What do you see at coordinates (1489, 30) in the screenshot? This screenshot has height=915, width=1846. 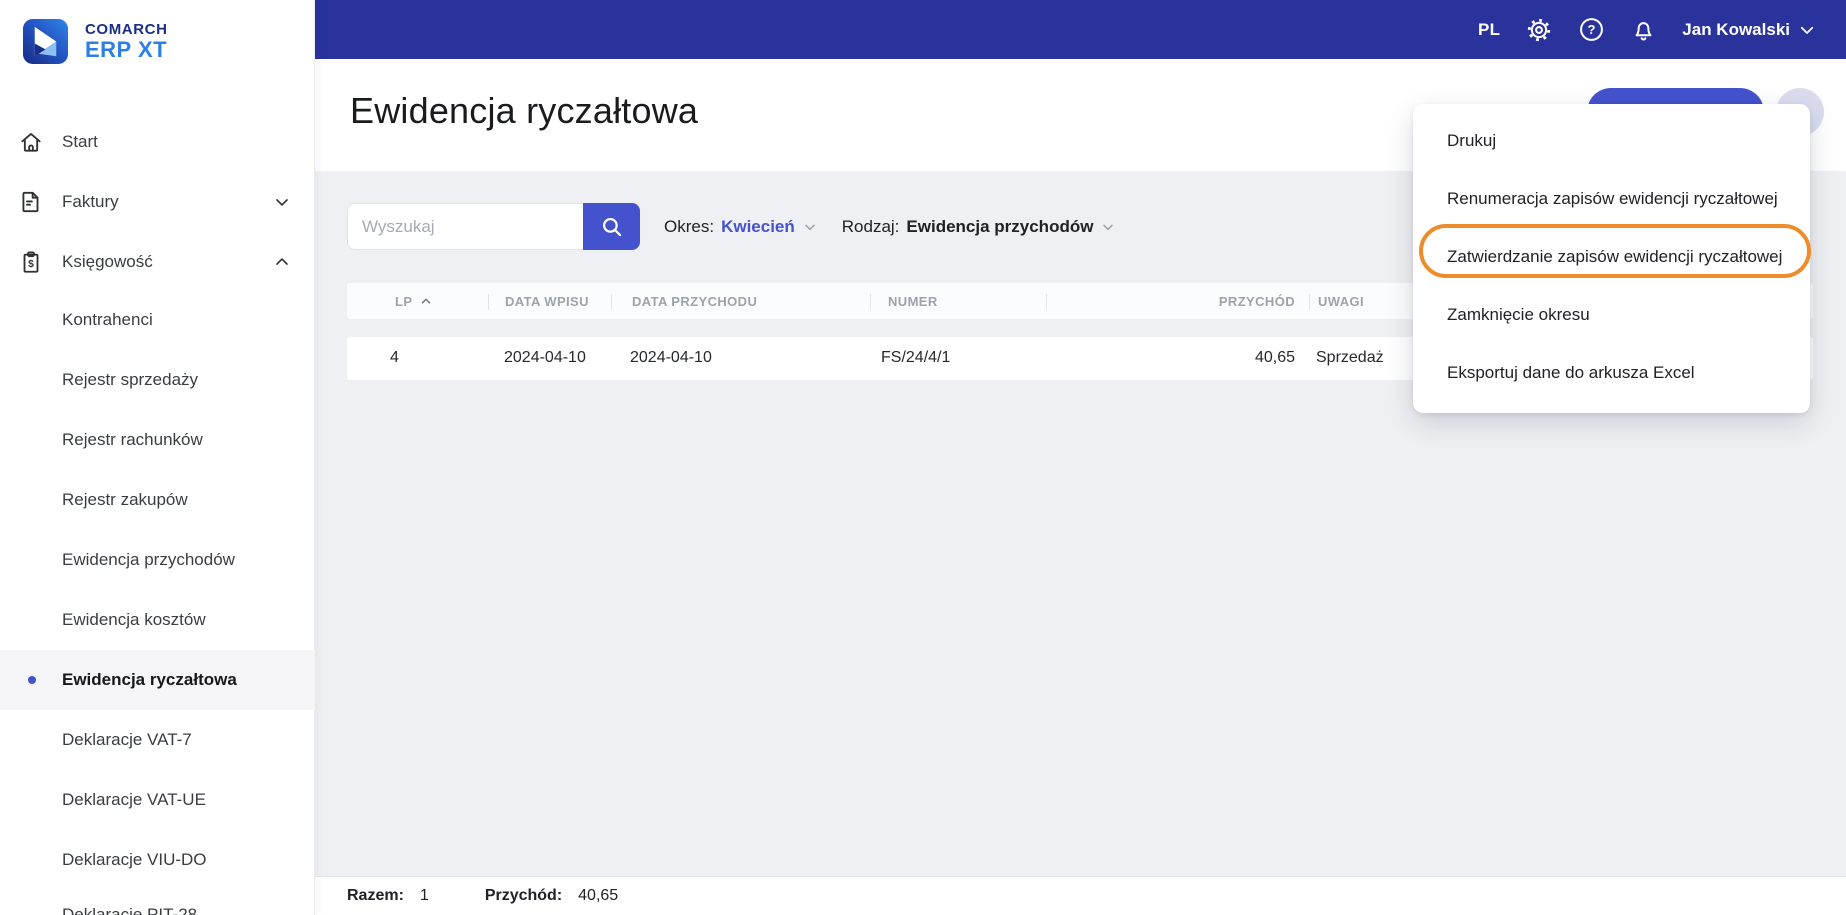 I see `language-switcher: PL` at bounding box center [1489, 30].